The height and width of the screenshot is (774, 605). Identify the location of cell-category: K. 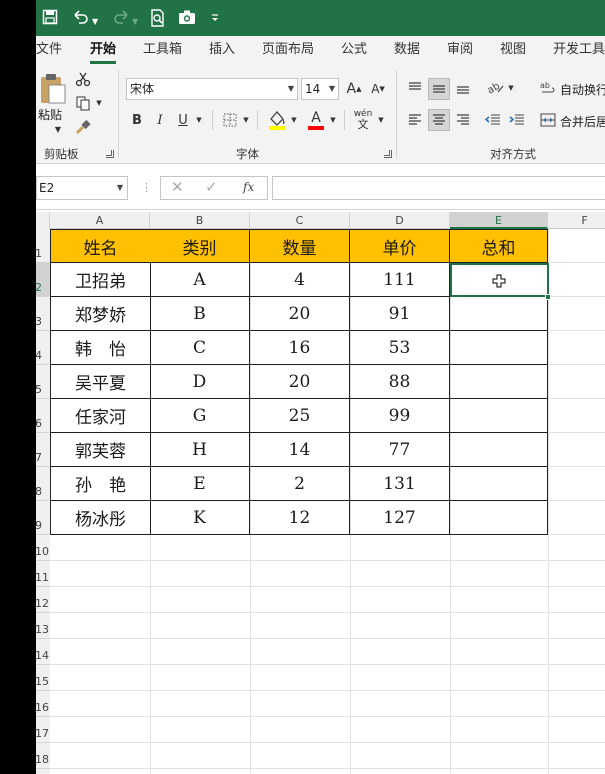
(200, 518).